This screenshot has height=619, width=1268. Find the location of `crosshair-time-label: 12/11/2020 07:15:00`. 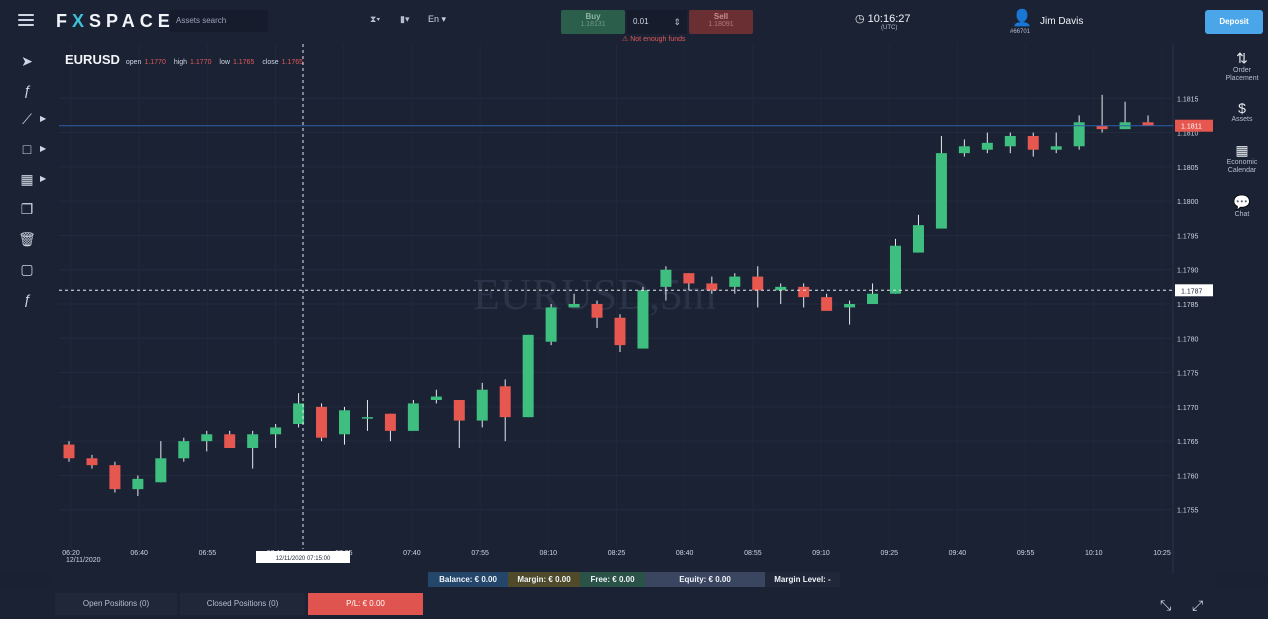

crosshair-time-label: 12/11/2020 07:15:00 is located at coordinates (303, 559).